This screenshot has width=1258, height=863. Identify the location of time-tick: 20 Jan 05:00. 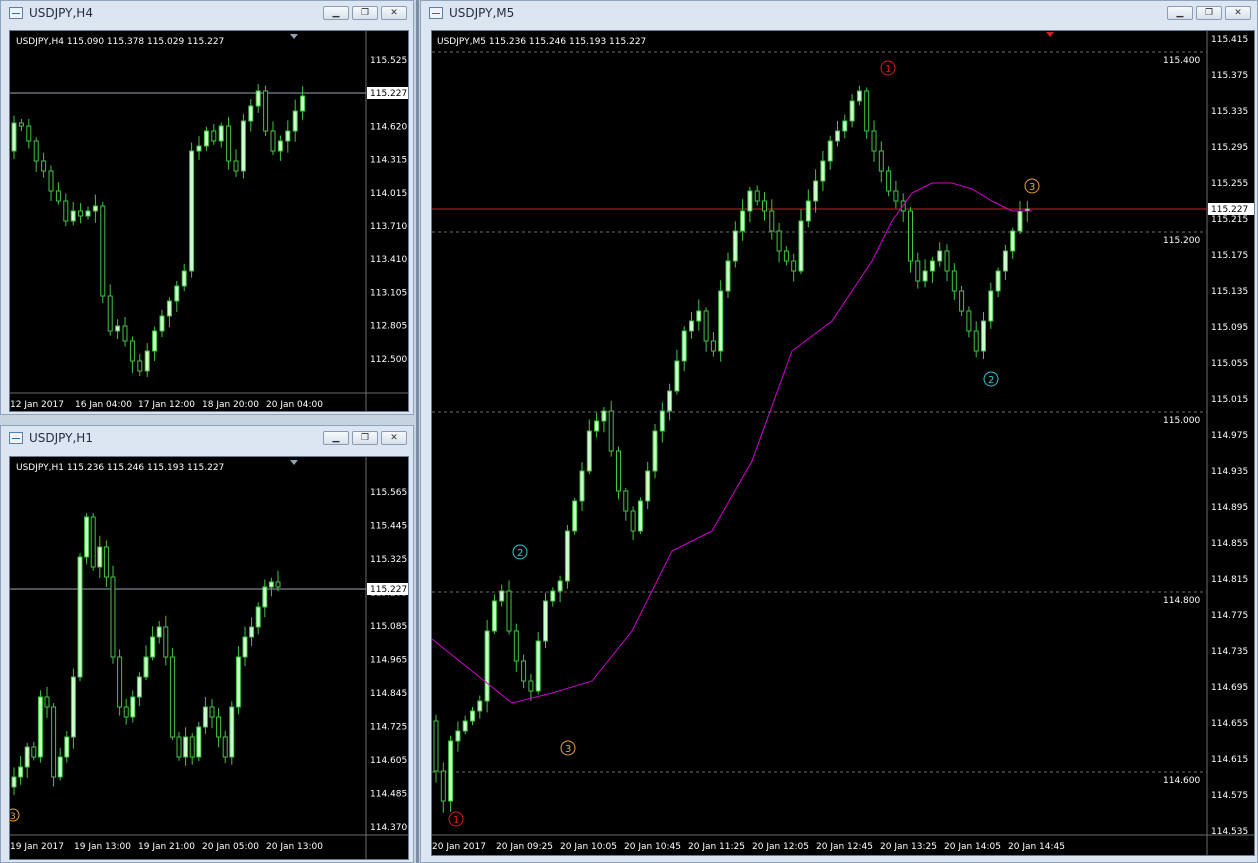
(230, 847).